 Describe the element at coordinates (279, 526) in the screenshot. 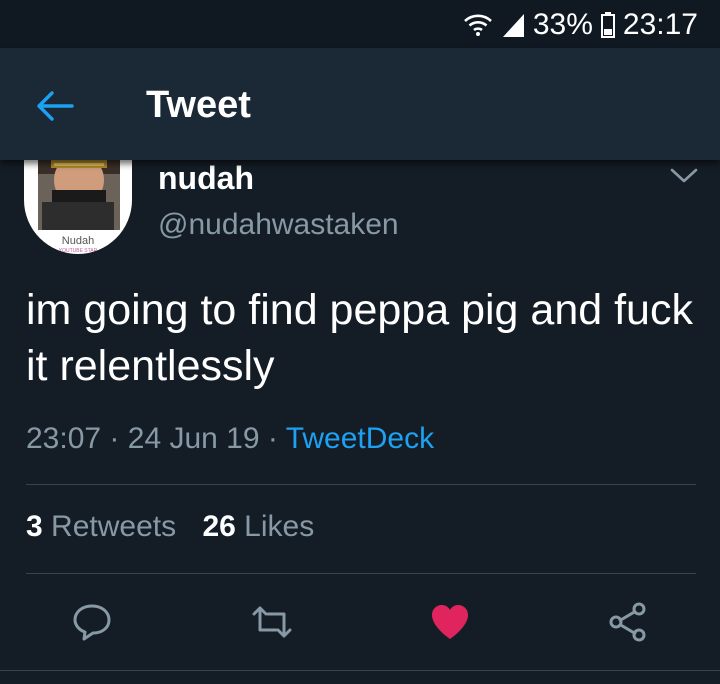

I see `likes-label: Likes` at that location.